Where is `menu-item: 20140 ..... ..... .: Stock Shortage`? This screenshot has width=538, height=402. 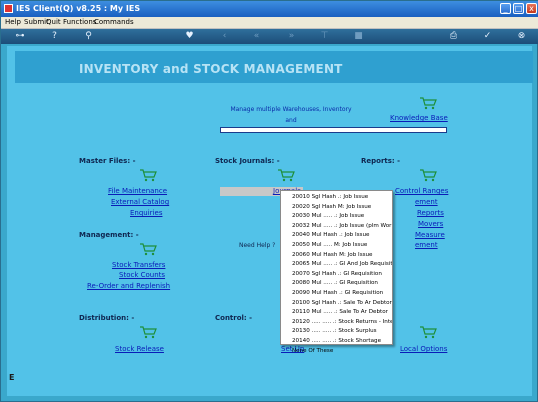
menu-item: 20140 ..... ..... .: Stock Shortage is located at coordinates (336, 342).